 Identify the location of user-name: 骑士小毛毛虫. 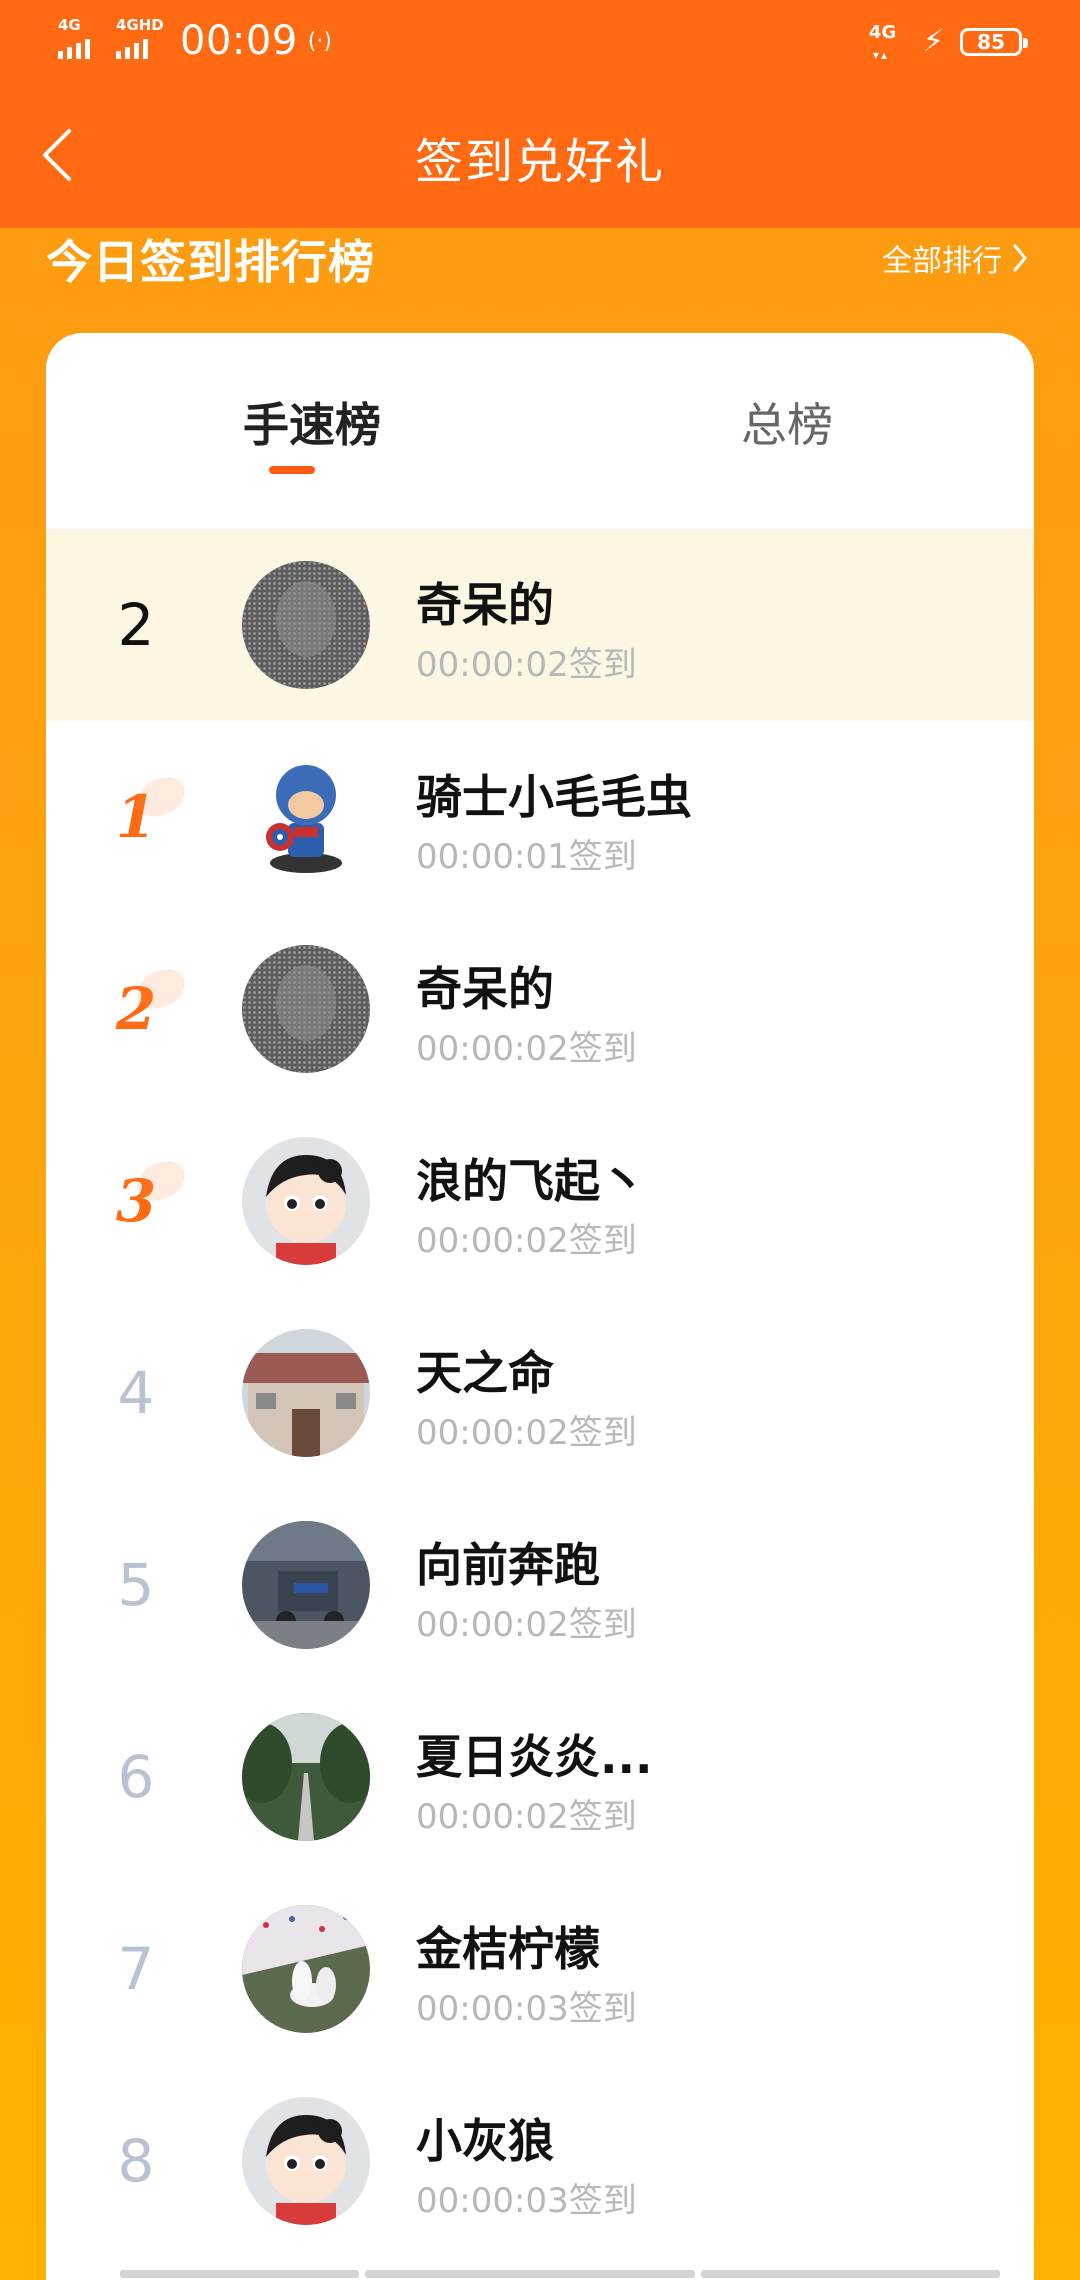
(554, 797).